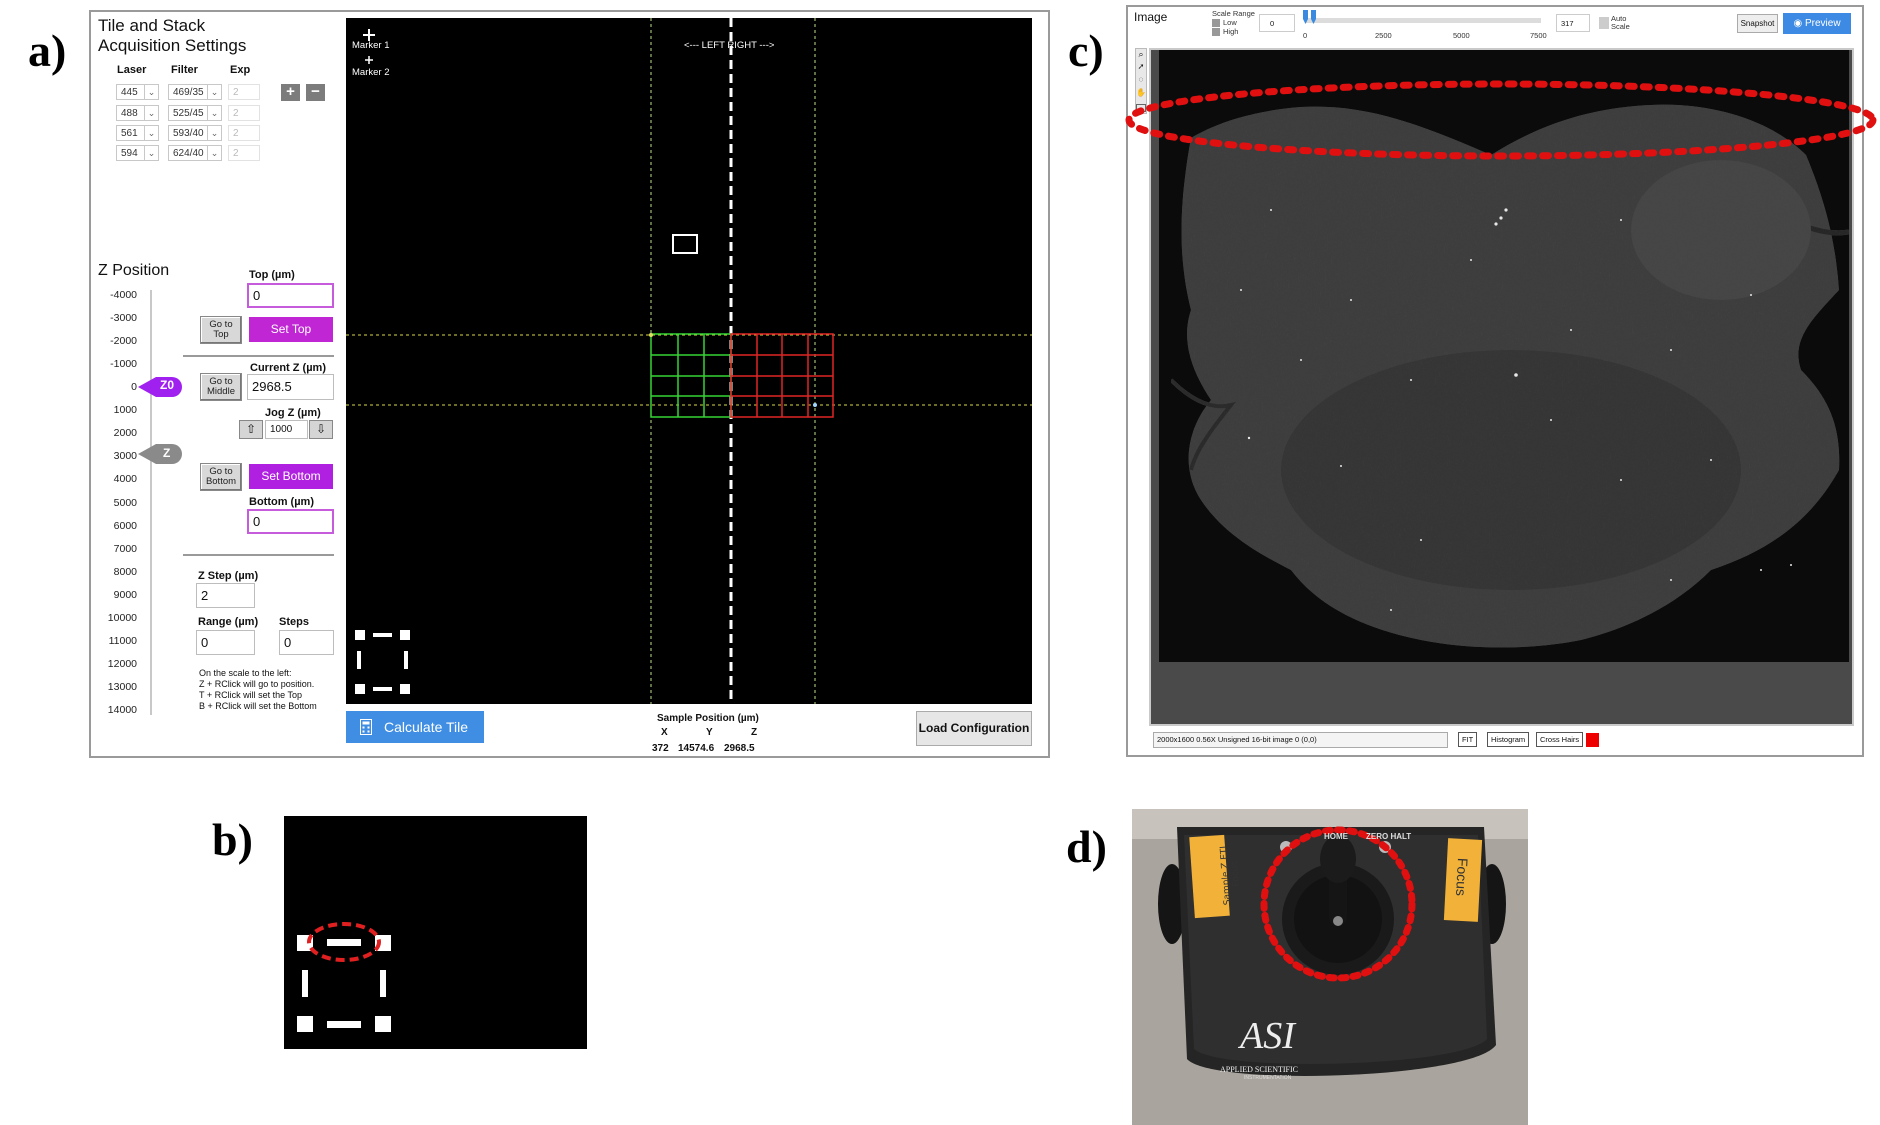 Image resolution: width=1880 pixels, height=1125 pixels. What do you see at coordinates (118, 387) in the screenshot?
I see `z-tick: 0` at bounding box center [118, 387].